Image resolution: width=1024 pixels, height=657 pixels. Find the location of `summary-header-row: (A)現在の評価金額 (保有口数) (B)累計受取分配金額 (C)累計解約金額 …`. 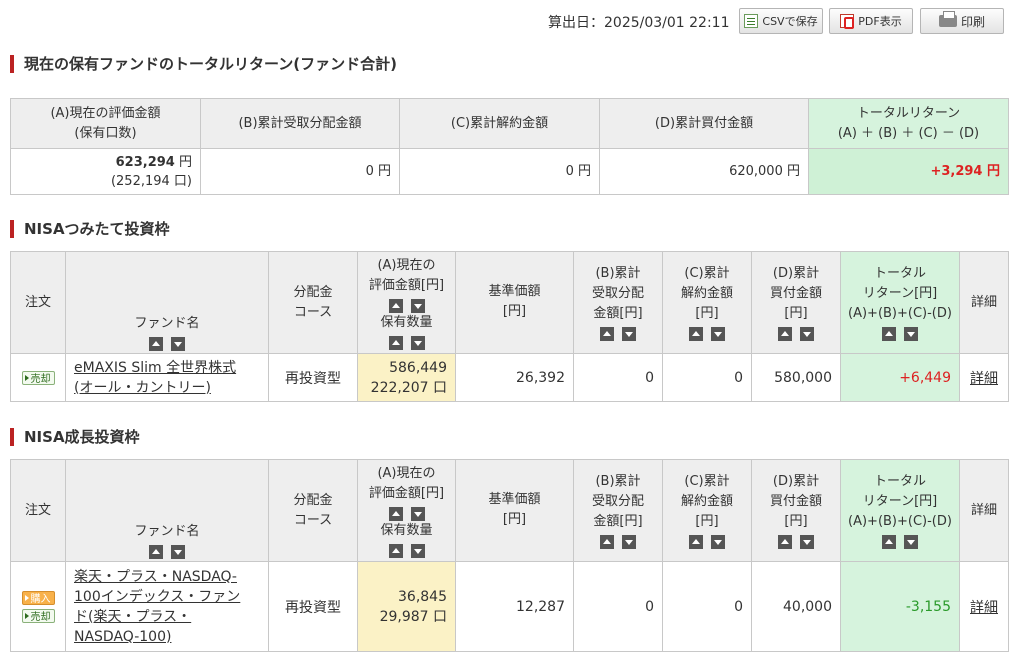

summary-header-row: (A)現在の評価金額 (保有口数) (B)累計受取分配金額 (C)累計解約金額 … is located at coordinates (509, 123).